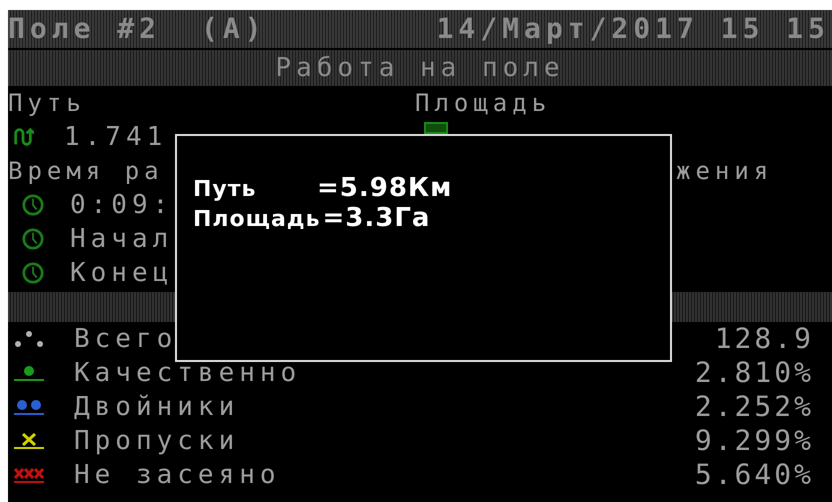 Image resolution: width=832 pixels, height=502 pixels. What do you see at coordinates (225, 190) in the screenshot?
I see `result-label: Путь` at bounding box center [225, 190].